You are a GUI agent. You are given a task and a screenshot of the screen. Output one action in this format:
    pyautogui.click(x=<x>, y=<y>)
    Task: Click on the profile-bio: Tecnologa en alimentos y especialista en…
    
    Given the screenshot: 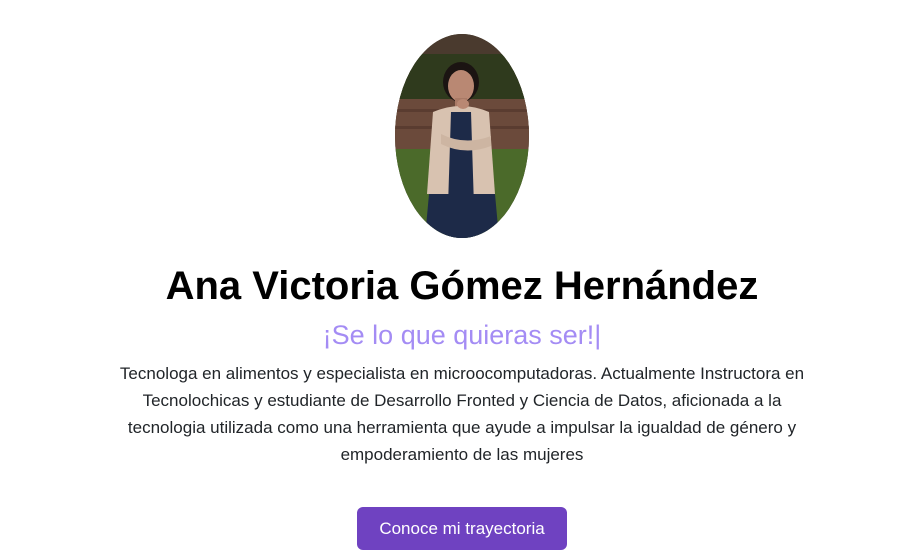 What is the action you would take?
    pyautogui.click(x=462, y=414)
    